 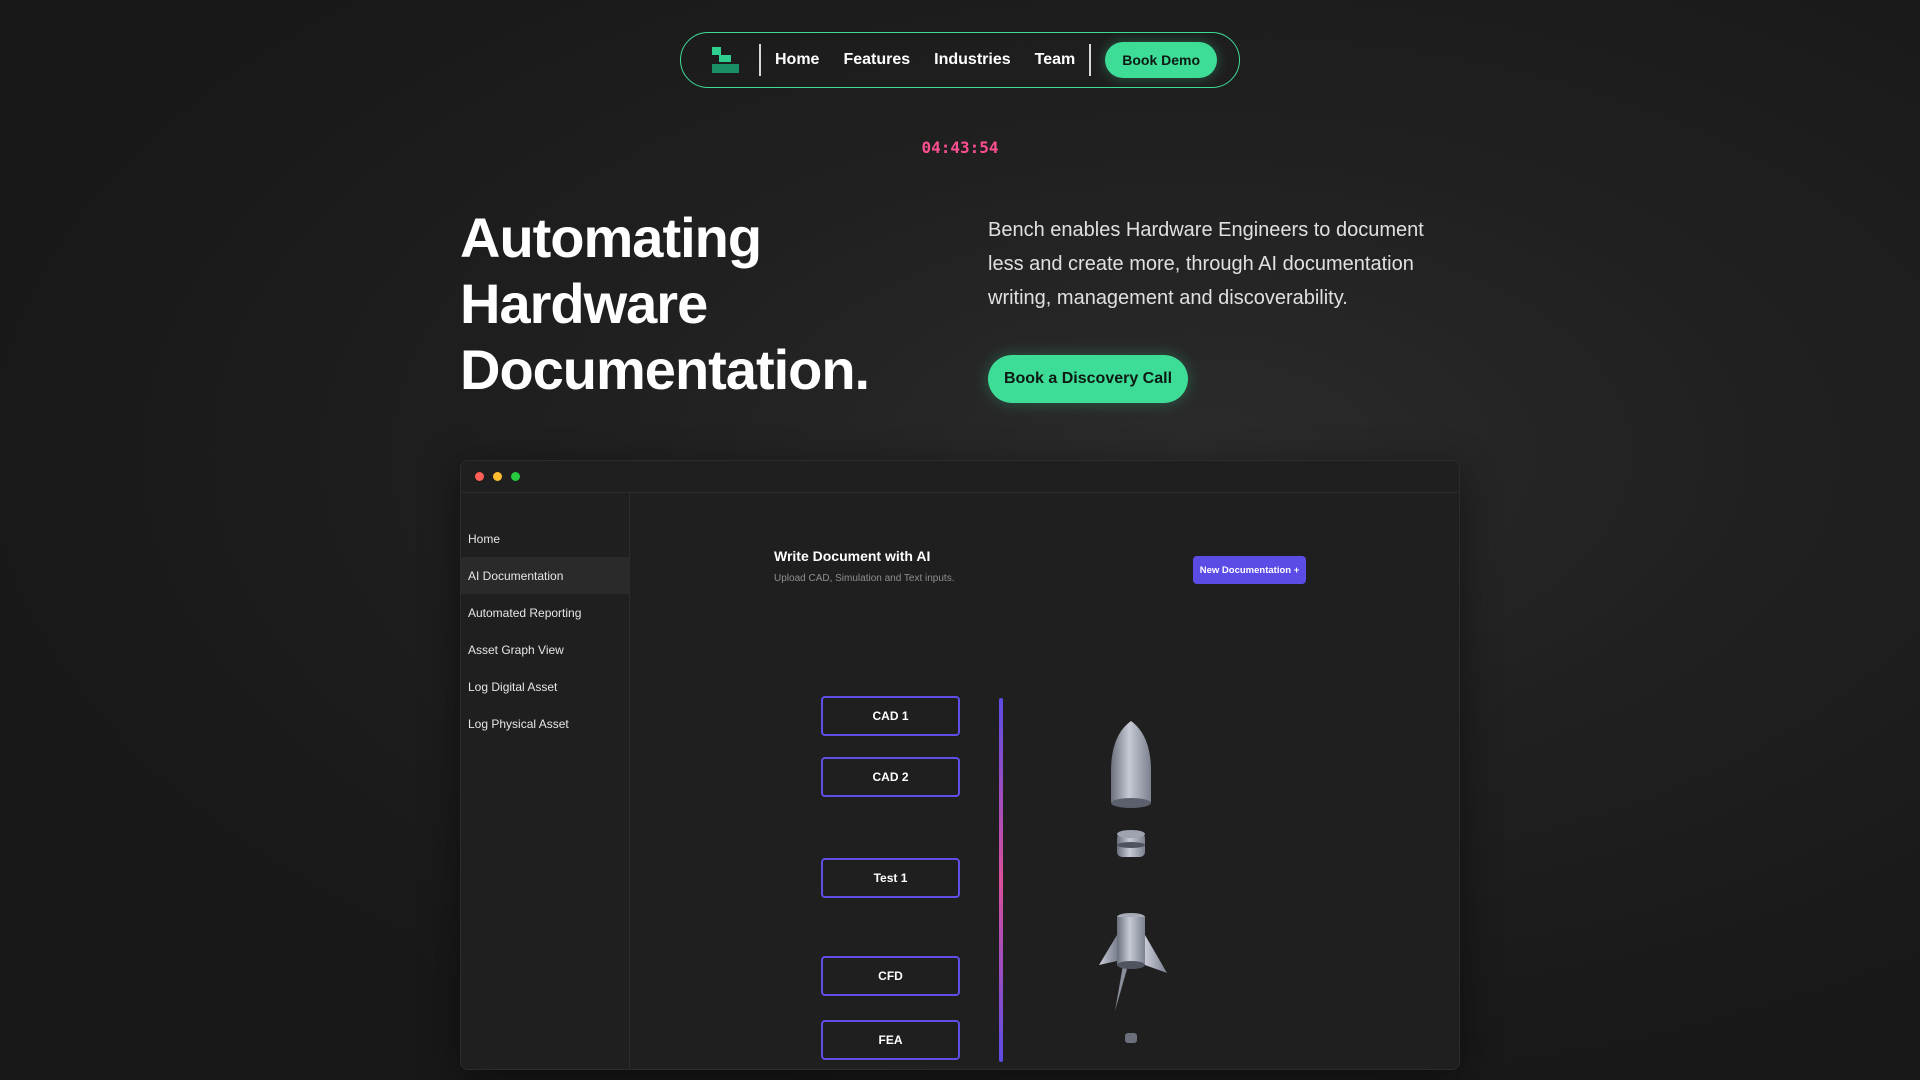 I want to click on sidebar-item-log-digital-asset: Log Digital Asset, so click(x=545, y=686).